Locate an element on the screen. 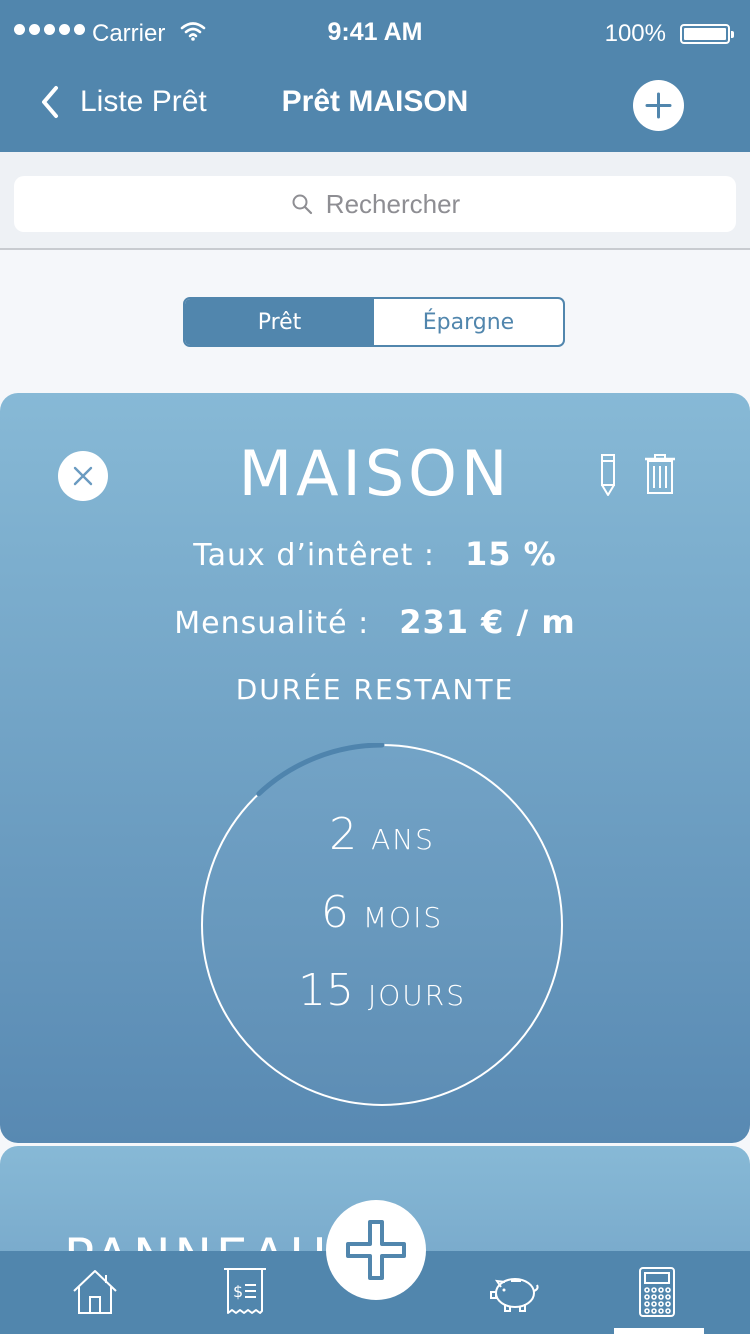 The height and width of the screenshot is (1334, 750). back-button: Liste Prêt is located at coordinates (121, 102).